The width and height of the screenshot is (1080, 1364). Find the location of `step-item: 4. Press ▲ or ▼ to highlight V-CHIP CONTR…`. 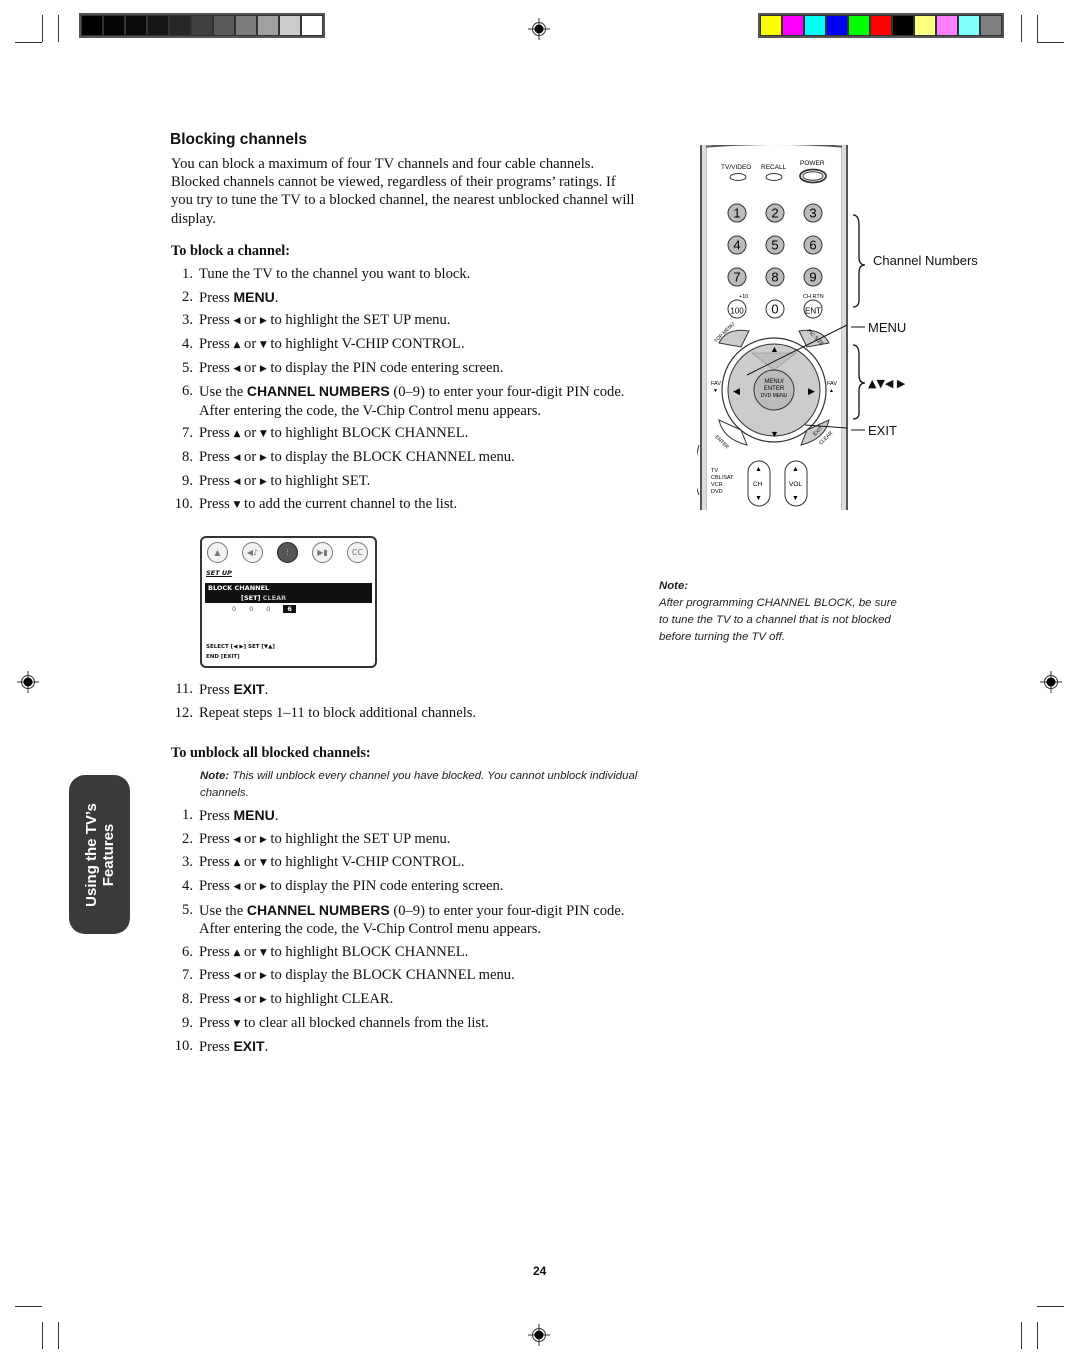

step-item: 4. Press ▲ or ▼ to highlight V-CHIP CONTR… is located at coordinates (401, 344).